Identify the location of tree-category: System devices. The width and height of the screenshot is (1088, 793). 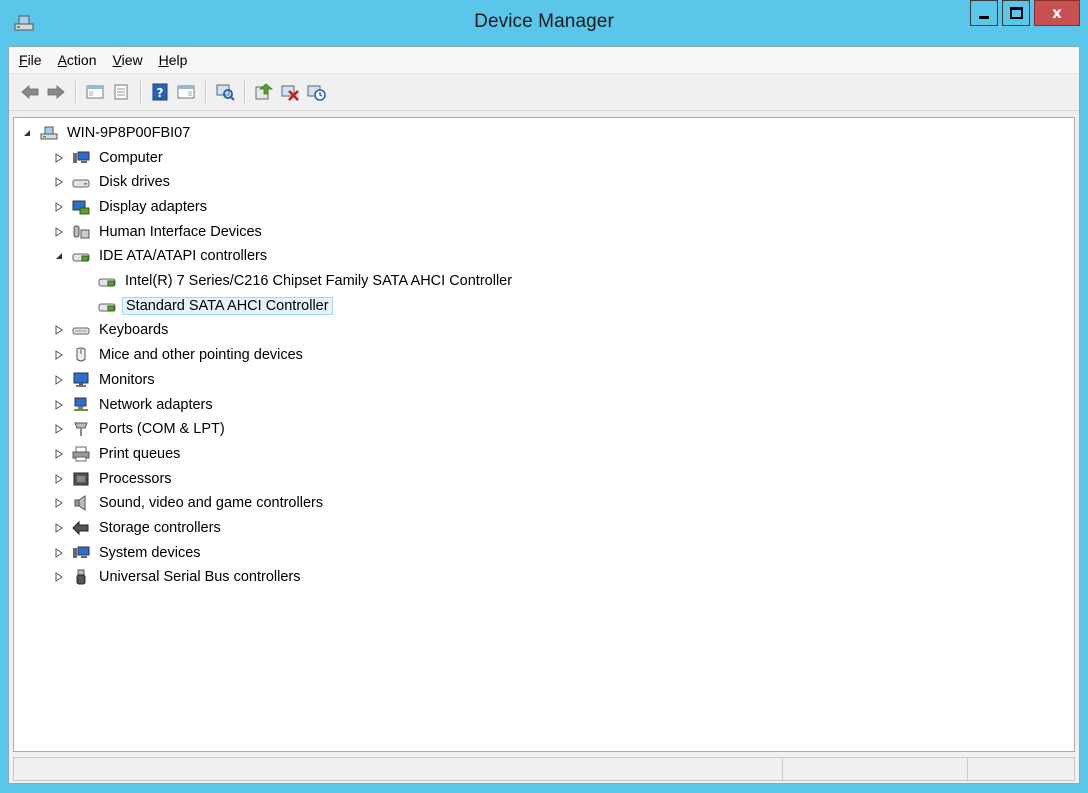
(129, 553).